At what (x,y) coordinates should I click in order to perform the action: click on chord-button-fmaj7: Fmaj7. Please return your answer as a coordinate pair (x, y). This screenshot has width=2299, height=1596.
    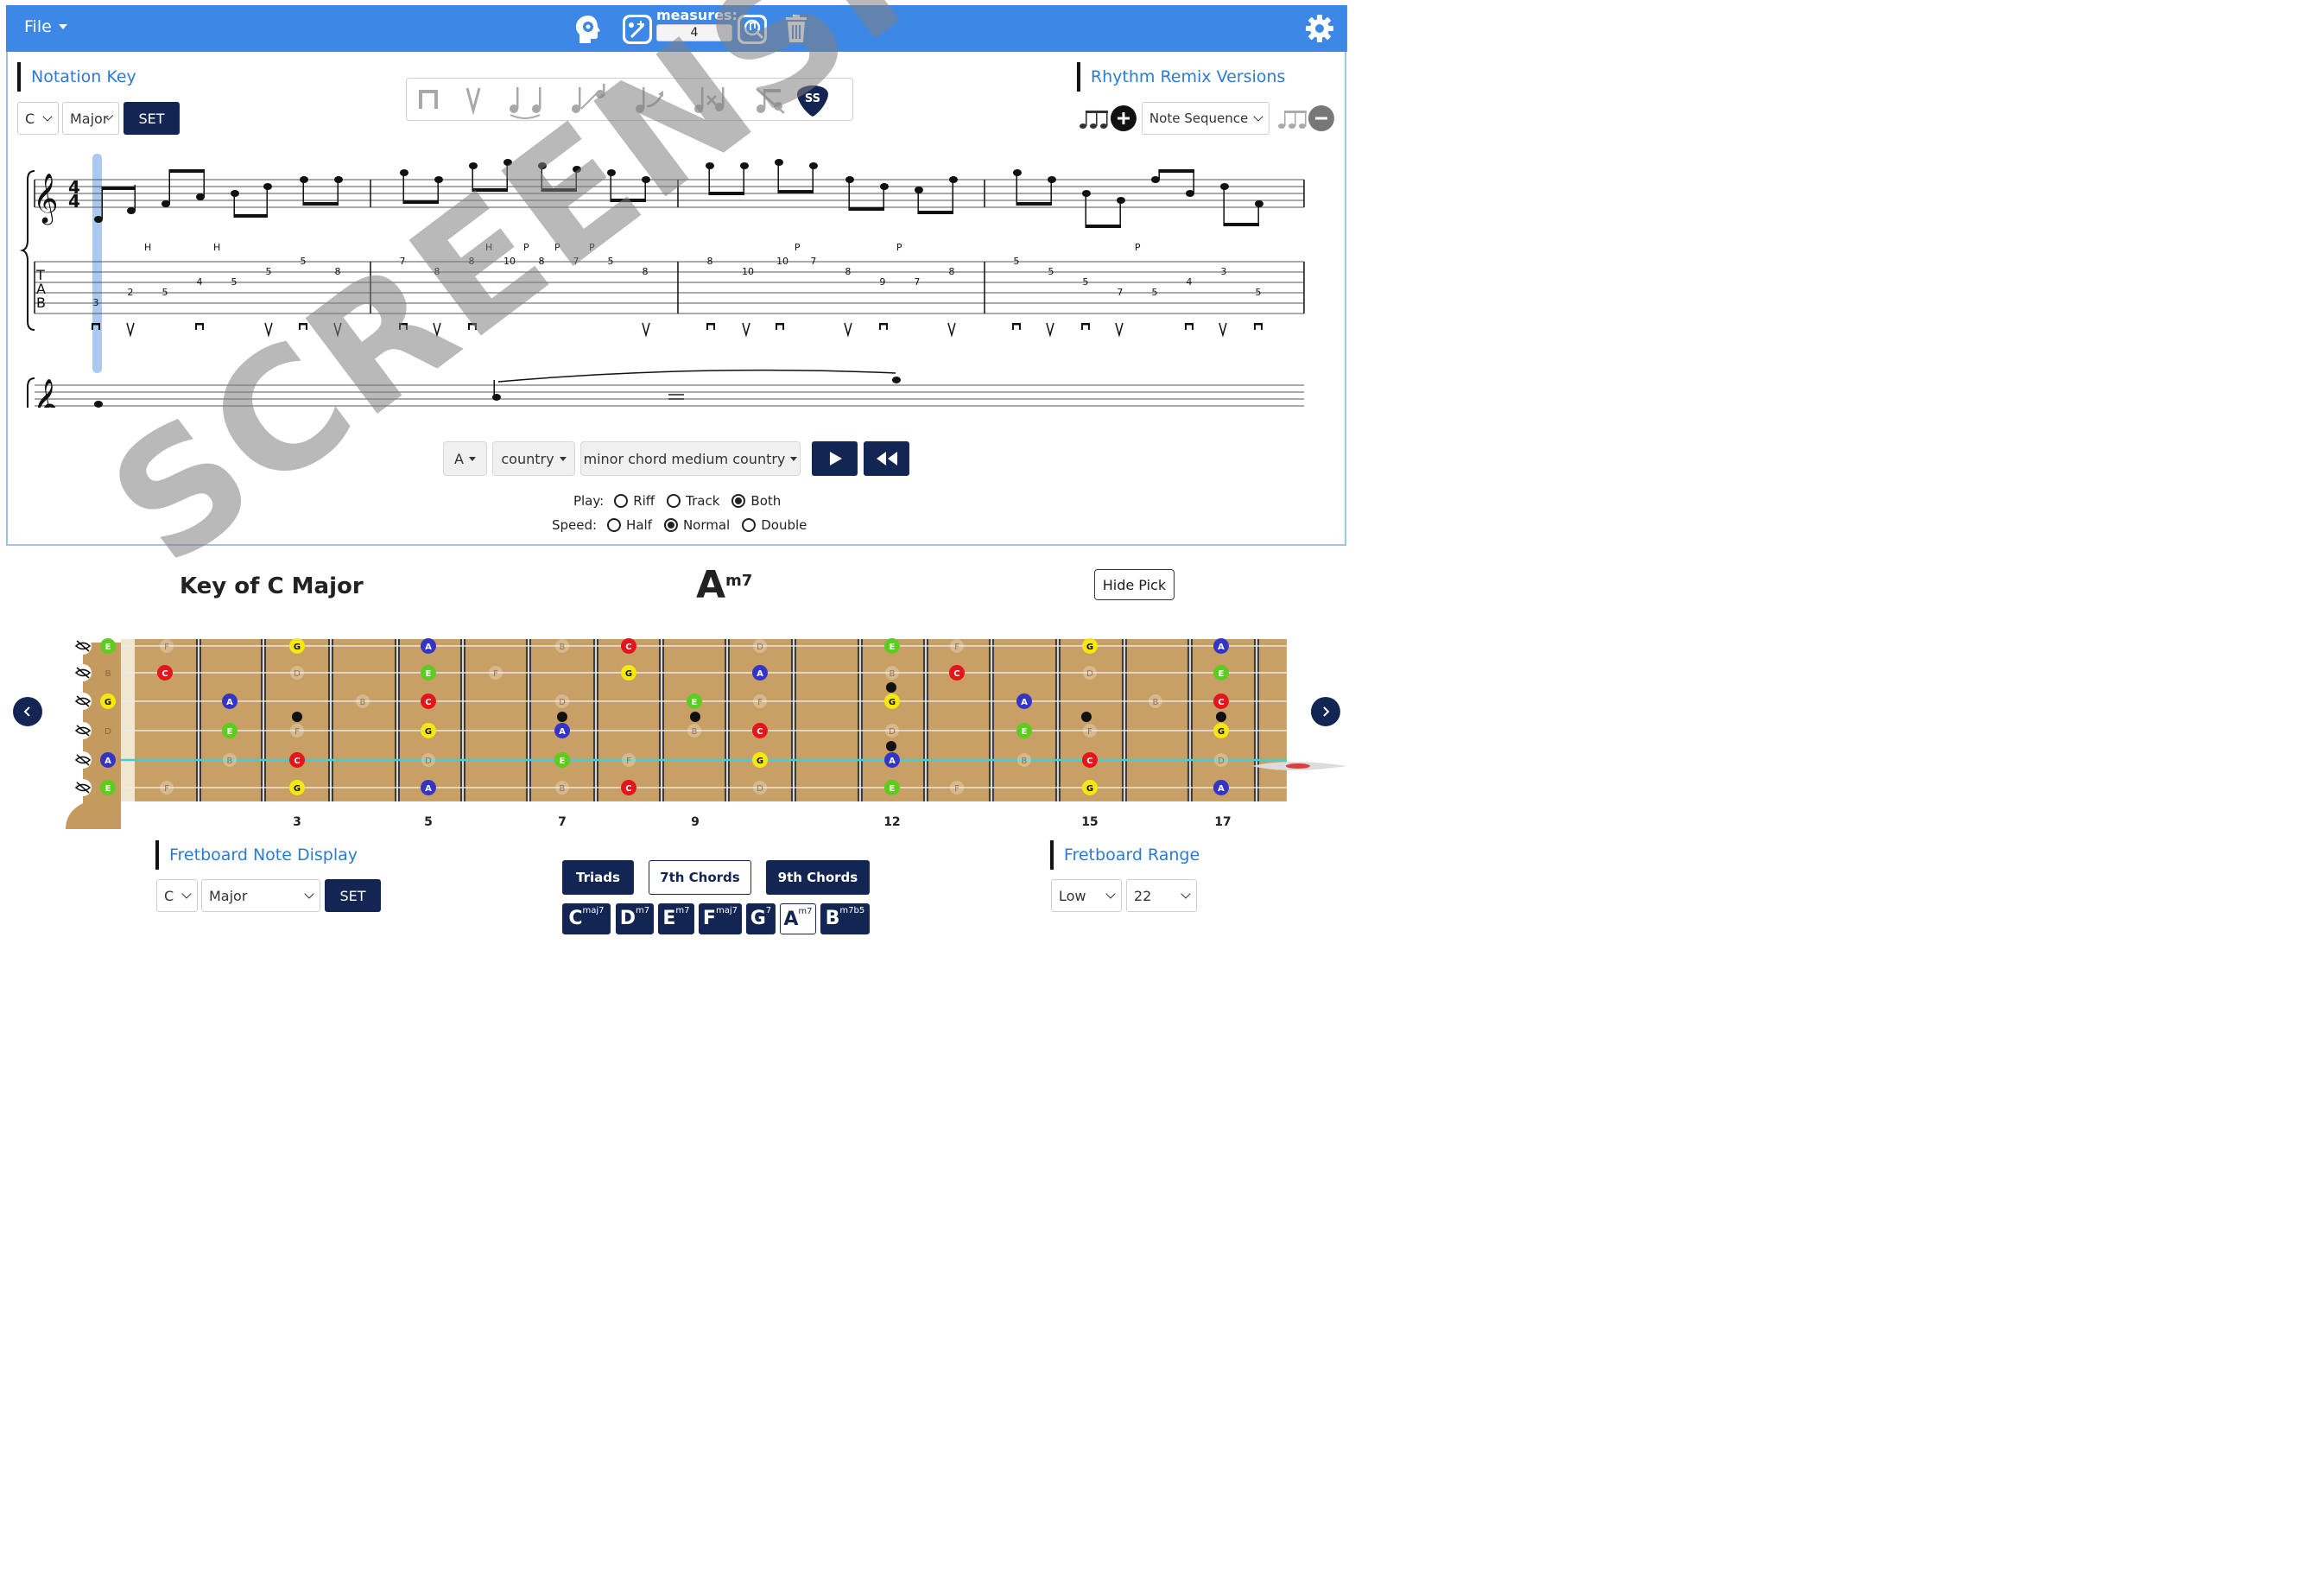
    Looking at the image, I should click on (720, 918).